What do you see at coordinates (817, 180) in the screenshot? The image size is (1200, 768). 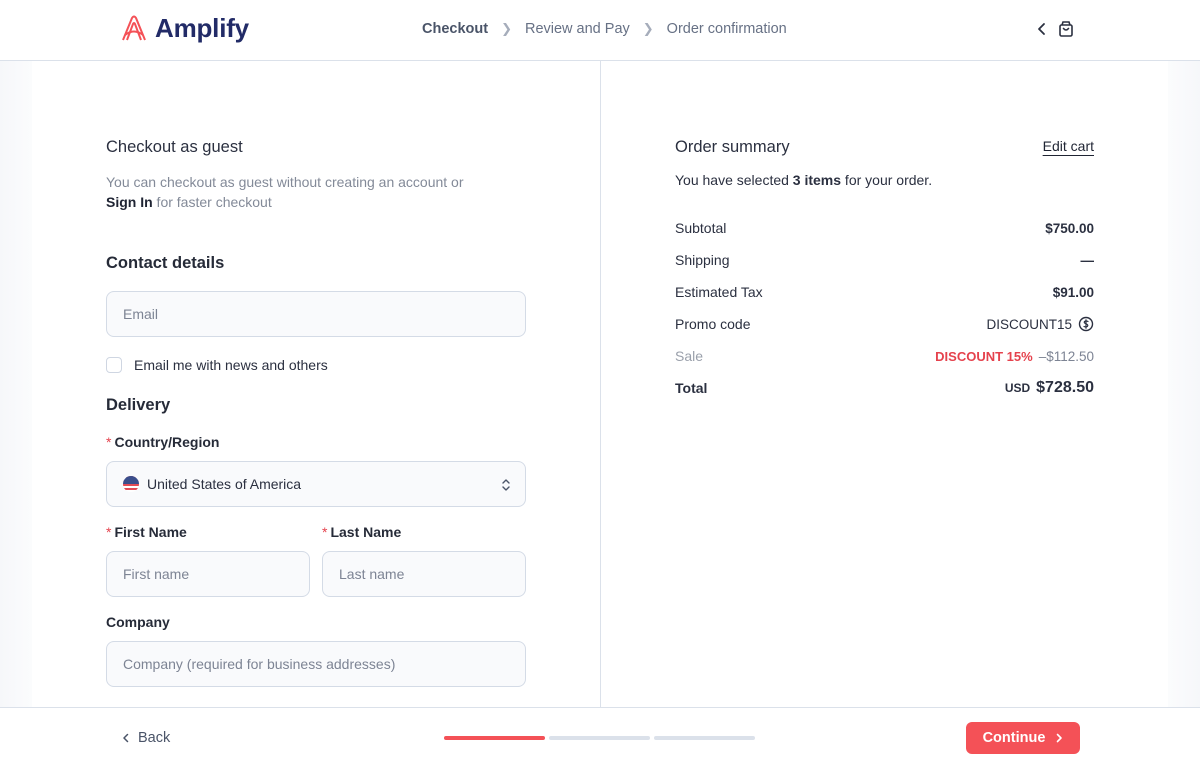 I see `items-count: 3 items` at bounding box center [817, 180].